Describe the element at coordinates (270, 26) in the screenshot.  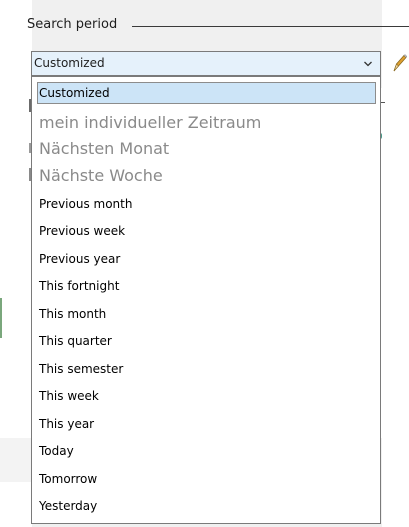
I see `group-divider` at that location.